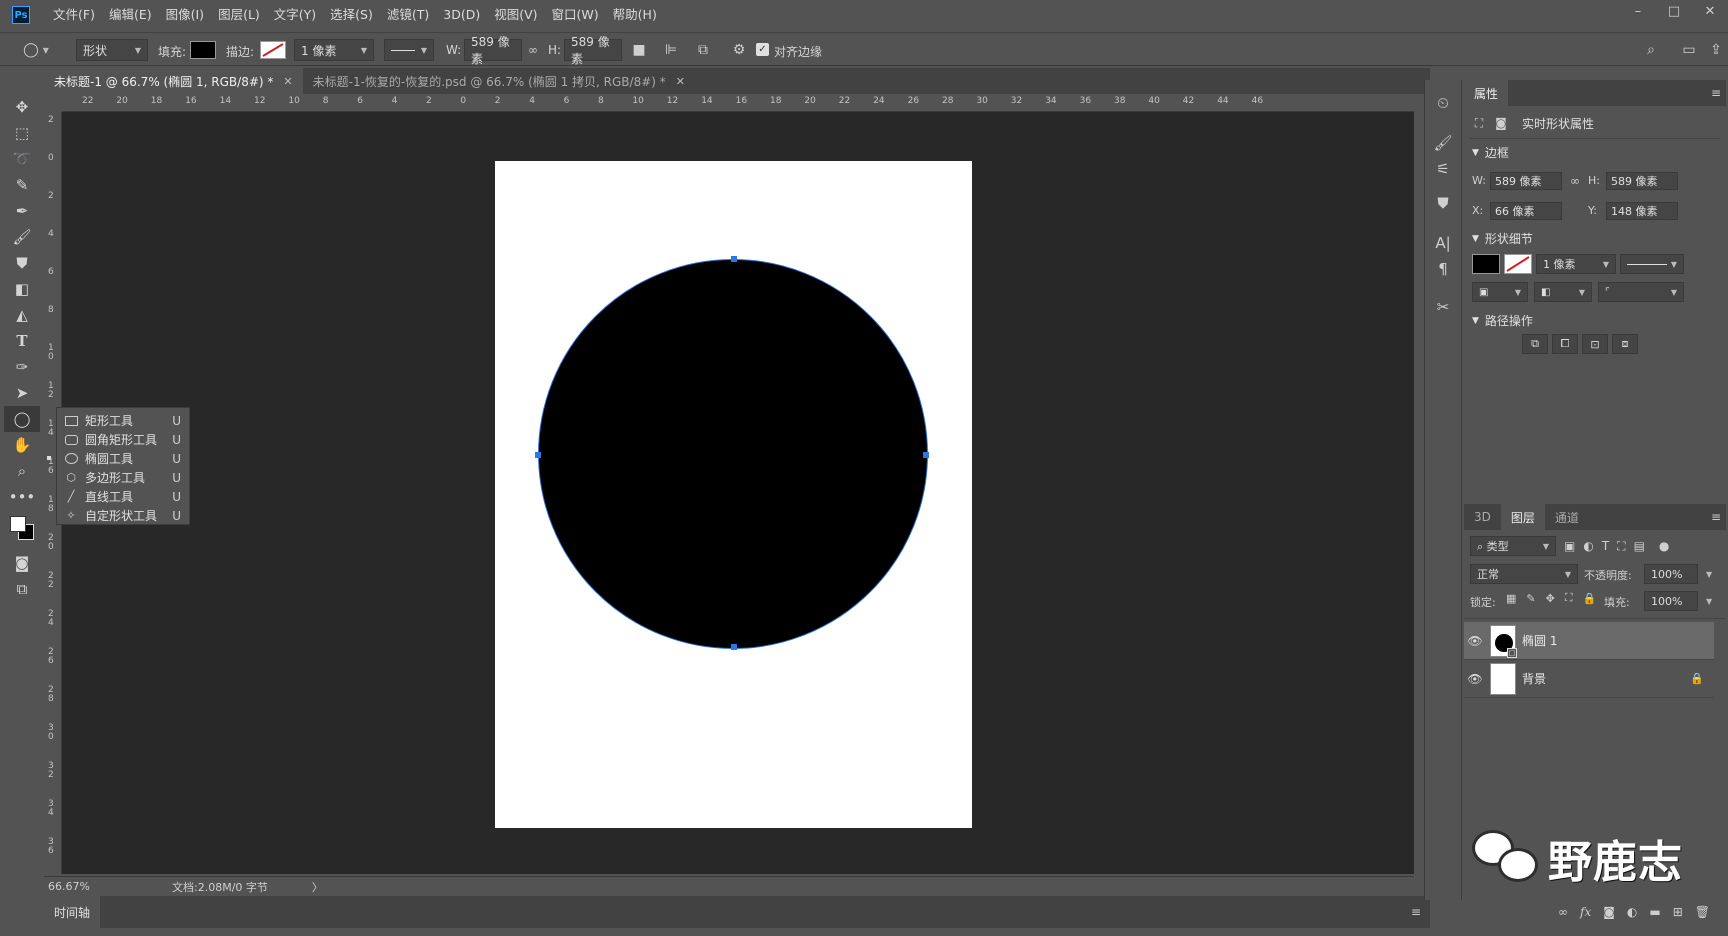 The height and width of the screenshot is (936, 1728). I want to click on align-edges-checkbox: ✓, so click(762, 49).